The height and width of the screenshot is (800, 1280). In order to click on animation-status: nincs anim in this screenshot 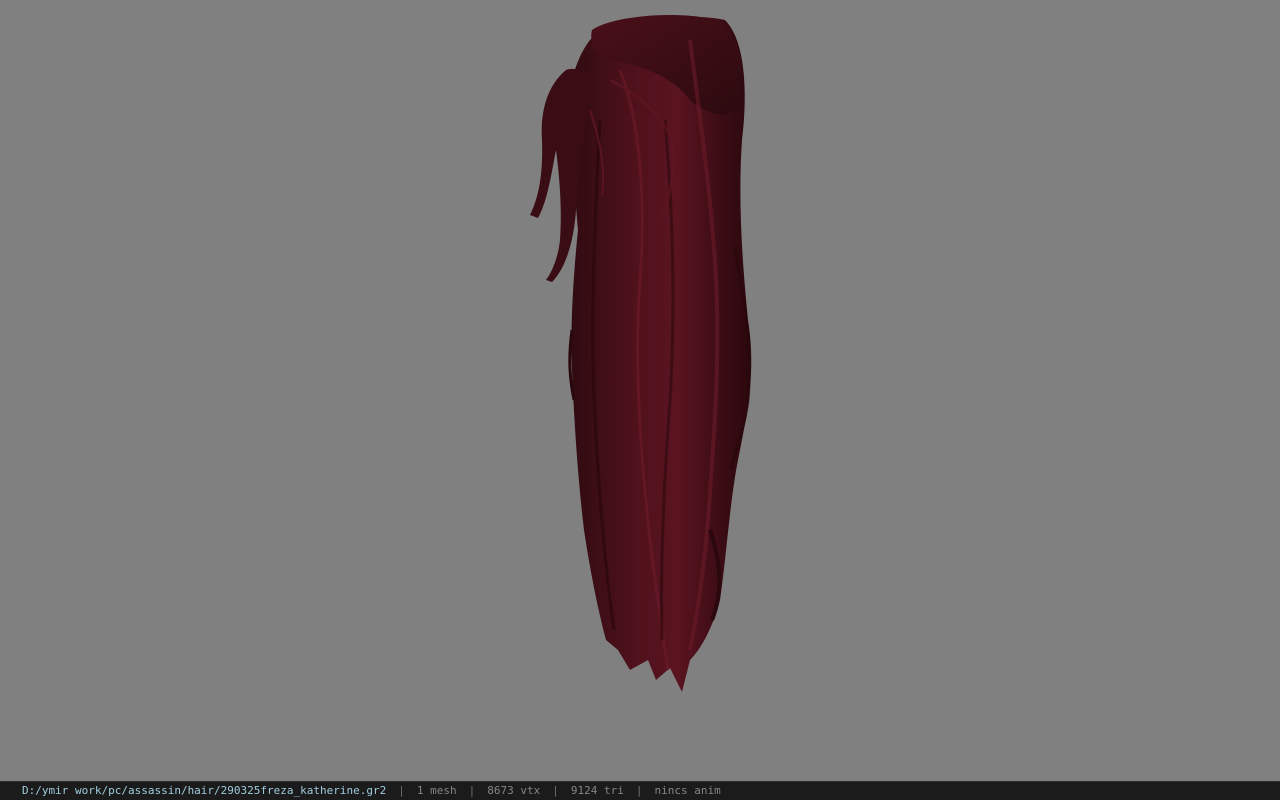, I will do `click(687, 790)`.